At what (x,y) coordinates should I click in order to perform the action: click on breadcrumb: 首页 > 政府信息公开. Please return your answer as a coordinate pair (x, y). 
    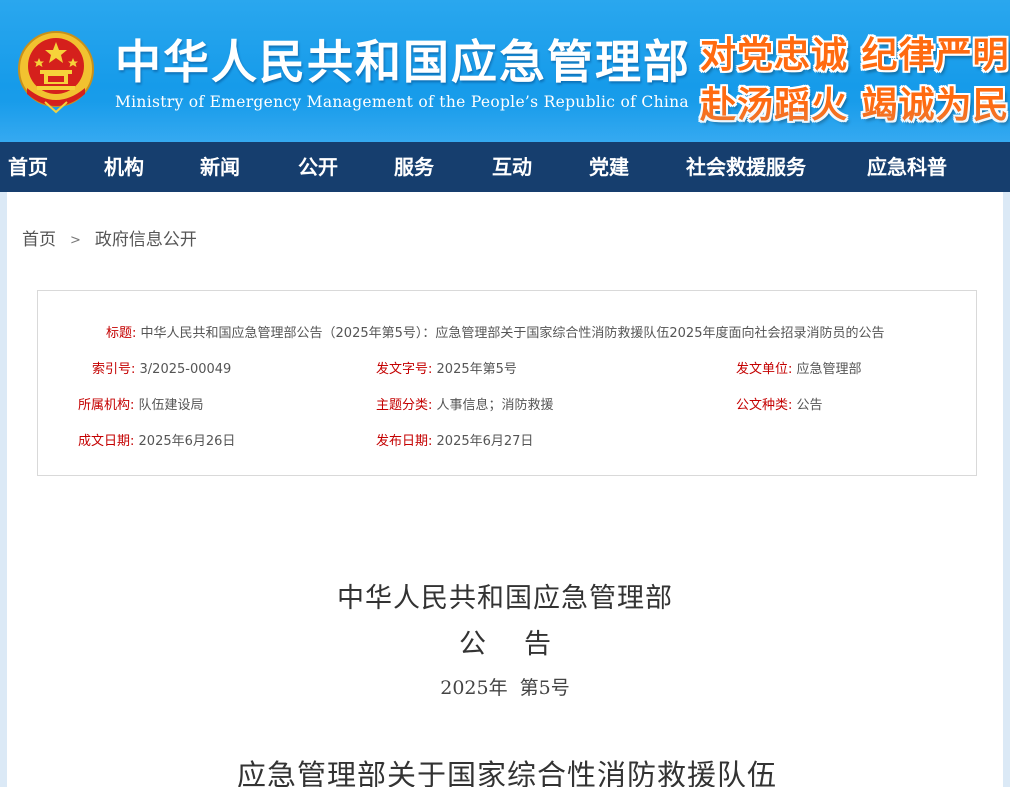
    Looking at the image, I should click on (109, 237).